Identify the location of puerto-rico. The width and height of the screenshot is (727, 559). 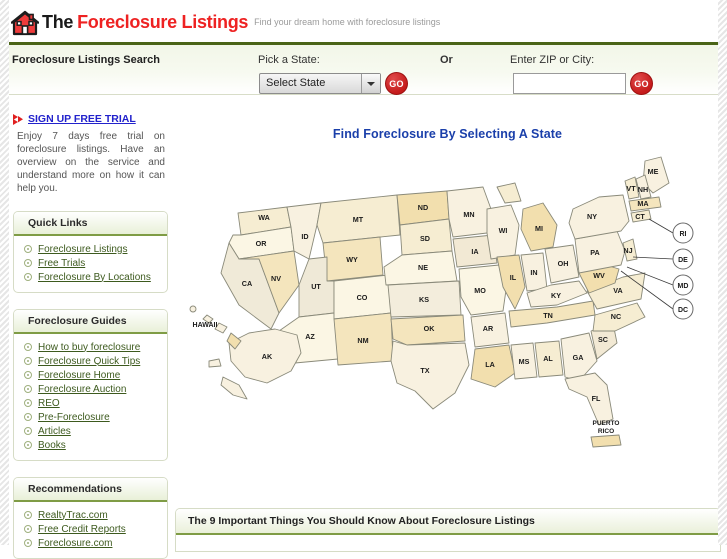
(606, 441).